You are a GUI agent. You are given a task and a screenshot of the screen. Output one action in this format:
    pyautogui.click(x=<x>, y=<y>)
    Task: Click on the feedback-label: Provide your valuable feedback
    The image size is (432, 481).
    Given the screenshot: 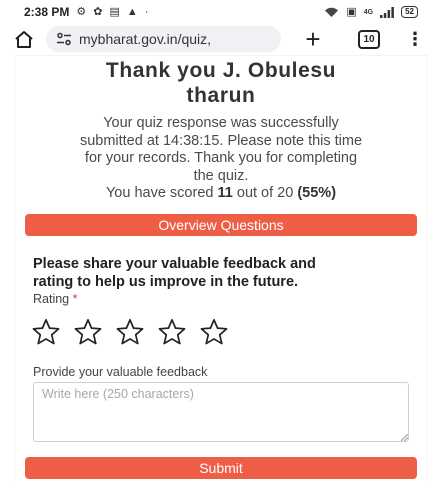 What is the action you would take?
    pyautogui.click(x=120, y=372)
    